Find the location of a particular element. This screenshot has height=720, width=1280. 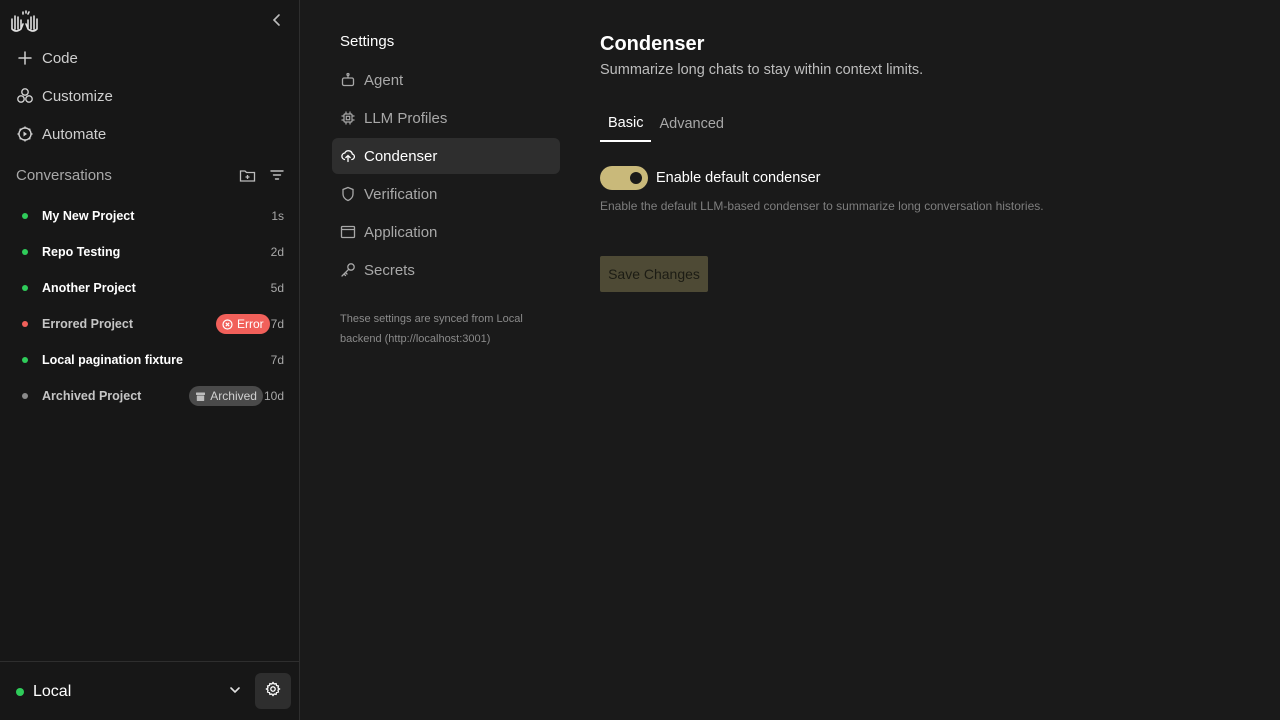

conversation-name: Local pagination fixture is located at coordinates (112, 360).